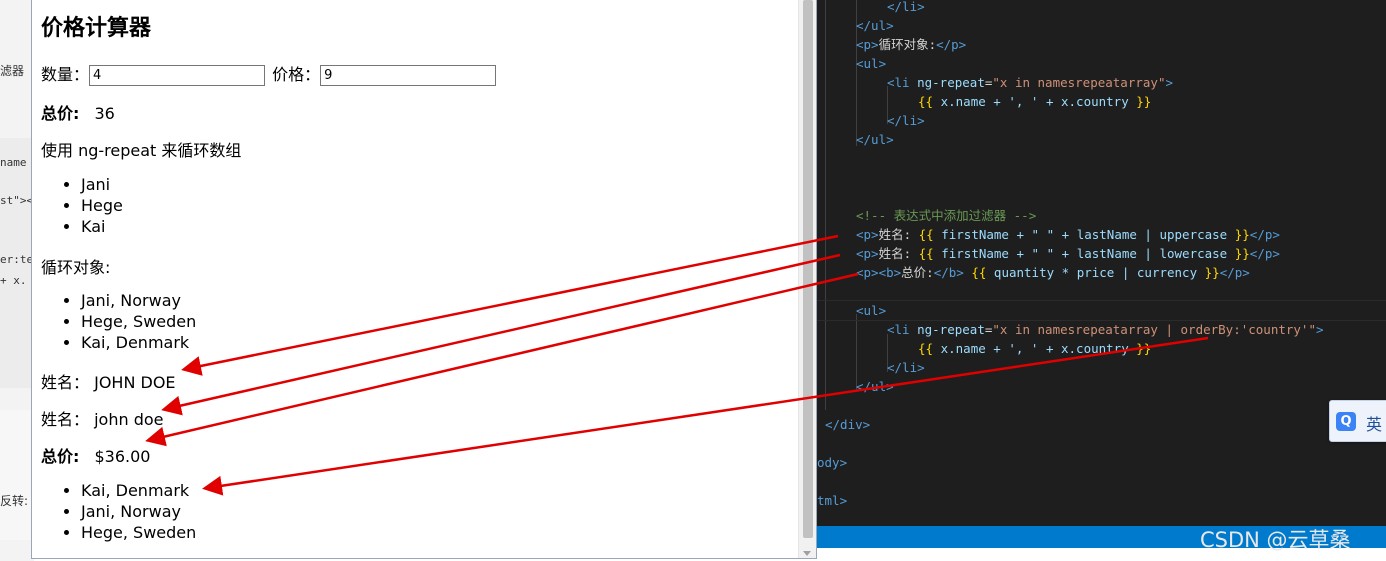 The height and width of the screenshot is (561, 1386). What do you see at coordinates (12, 71) in the screenshot?
I see `background-fragment: 滤器` at bounding box center [12, 71].